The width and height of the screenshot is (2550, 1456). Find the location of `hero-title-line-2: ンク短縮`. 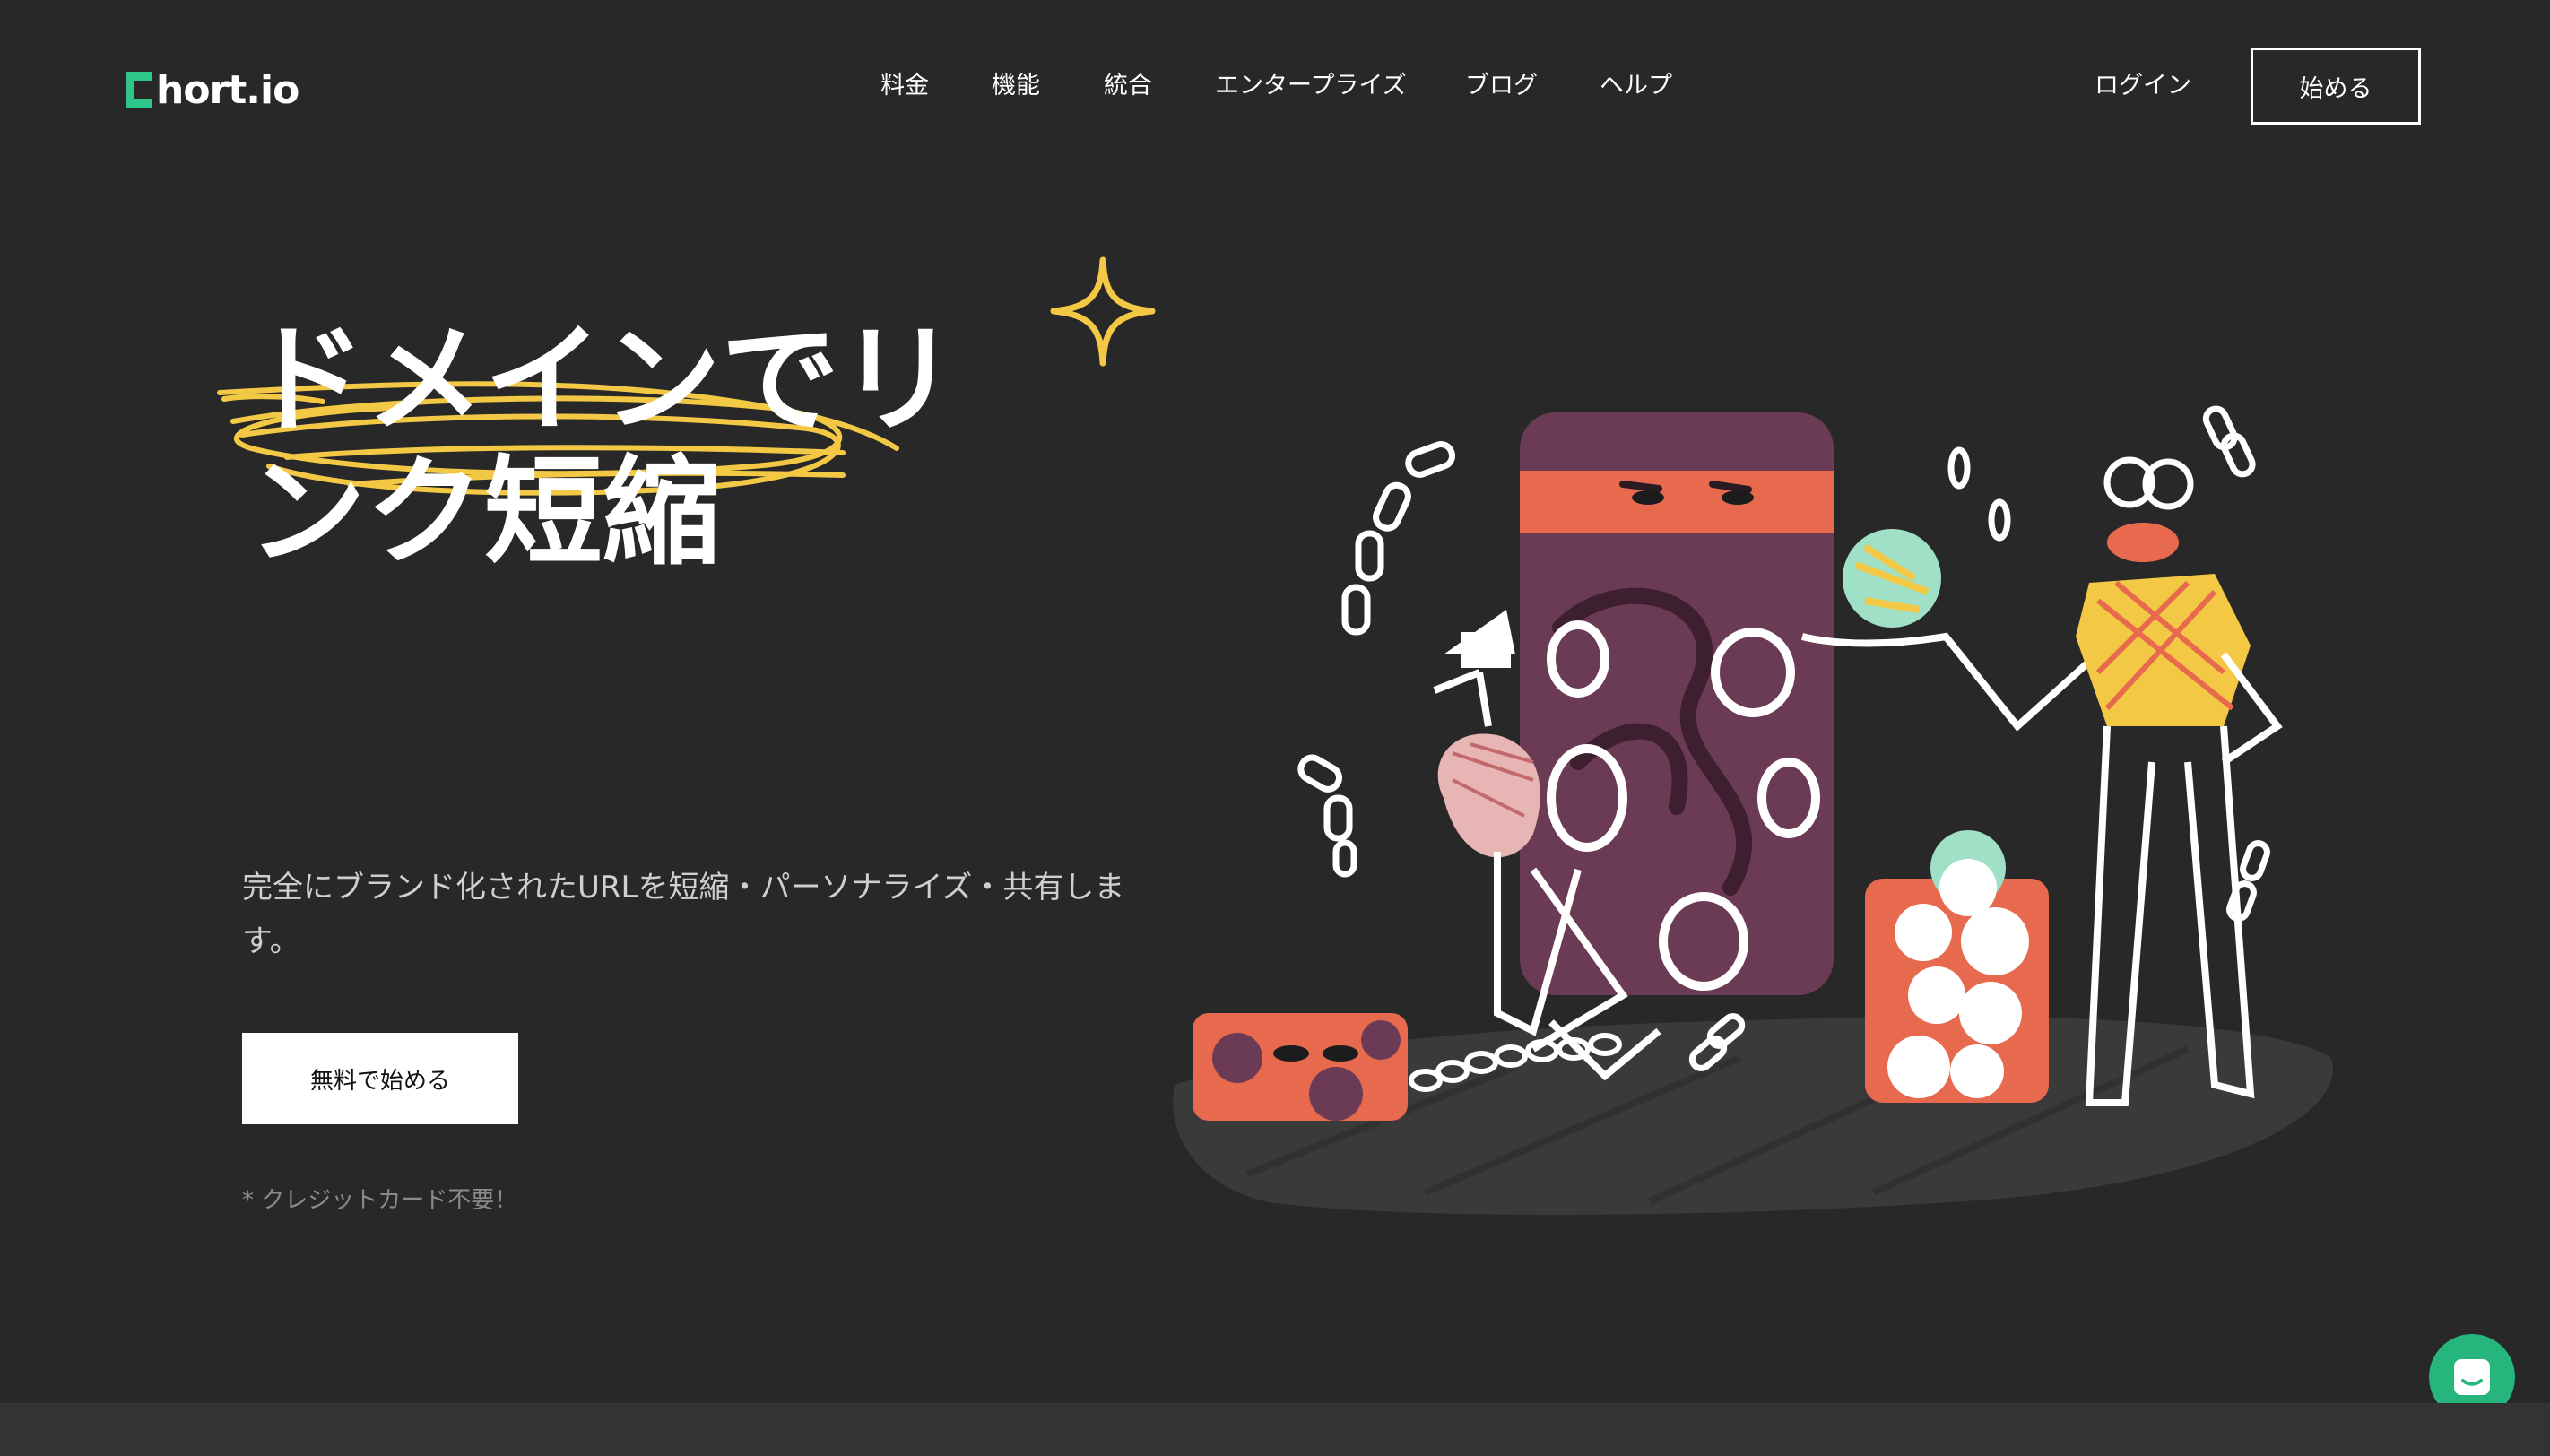

hero-title-line-2: ンク短縮 is located at coordinates (484, 513).